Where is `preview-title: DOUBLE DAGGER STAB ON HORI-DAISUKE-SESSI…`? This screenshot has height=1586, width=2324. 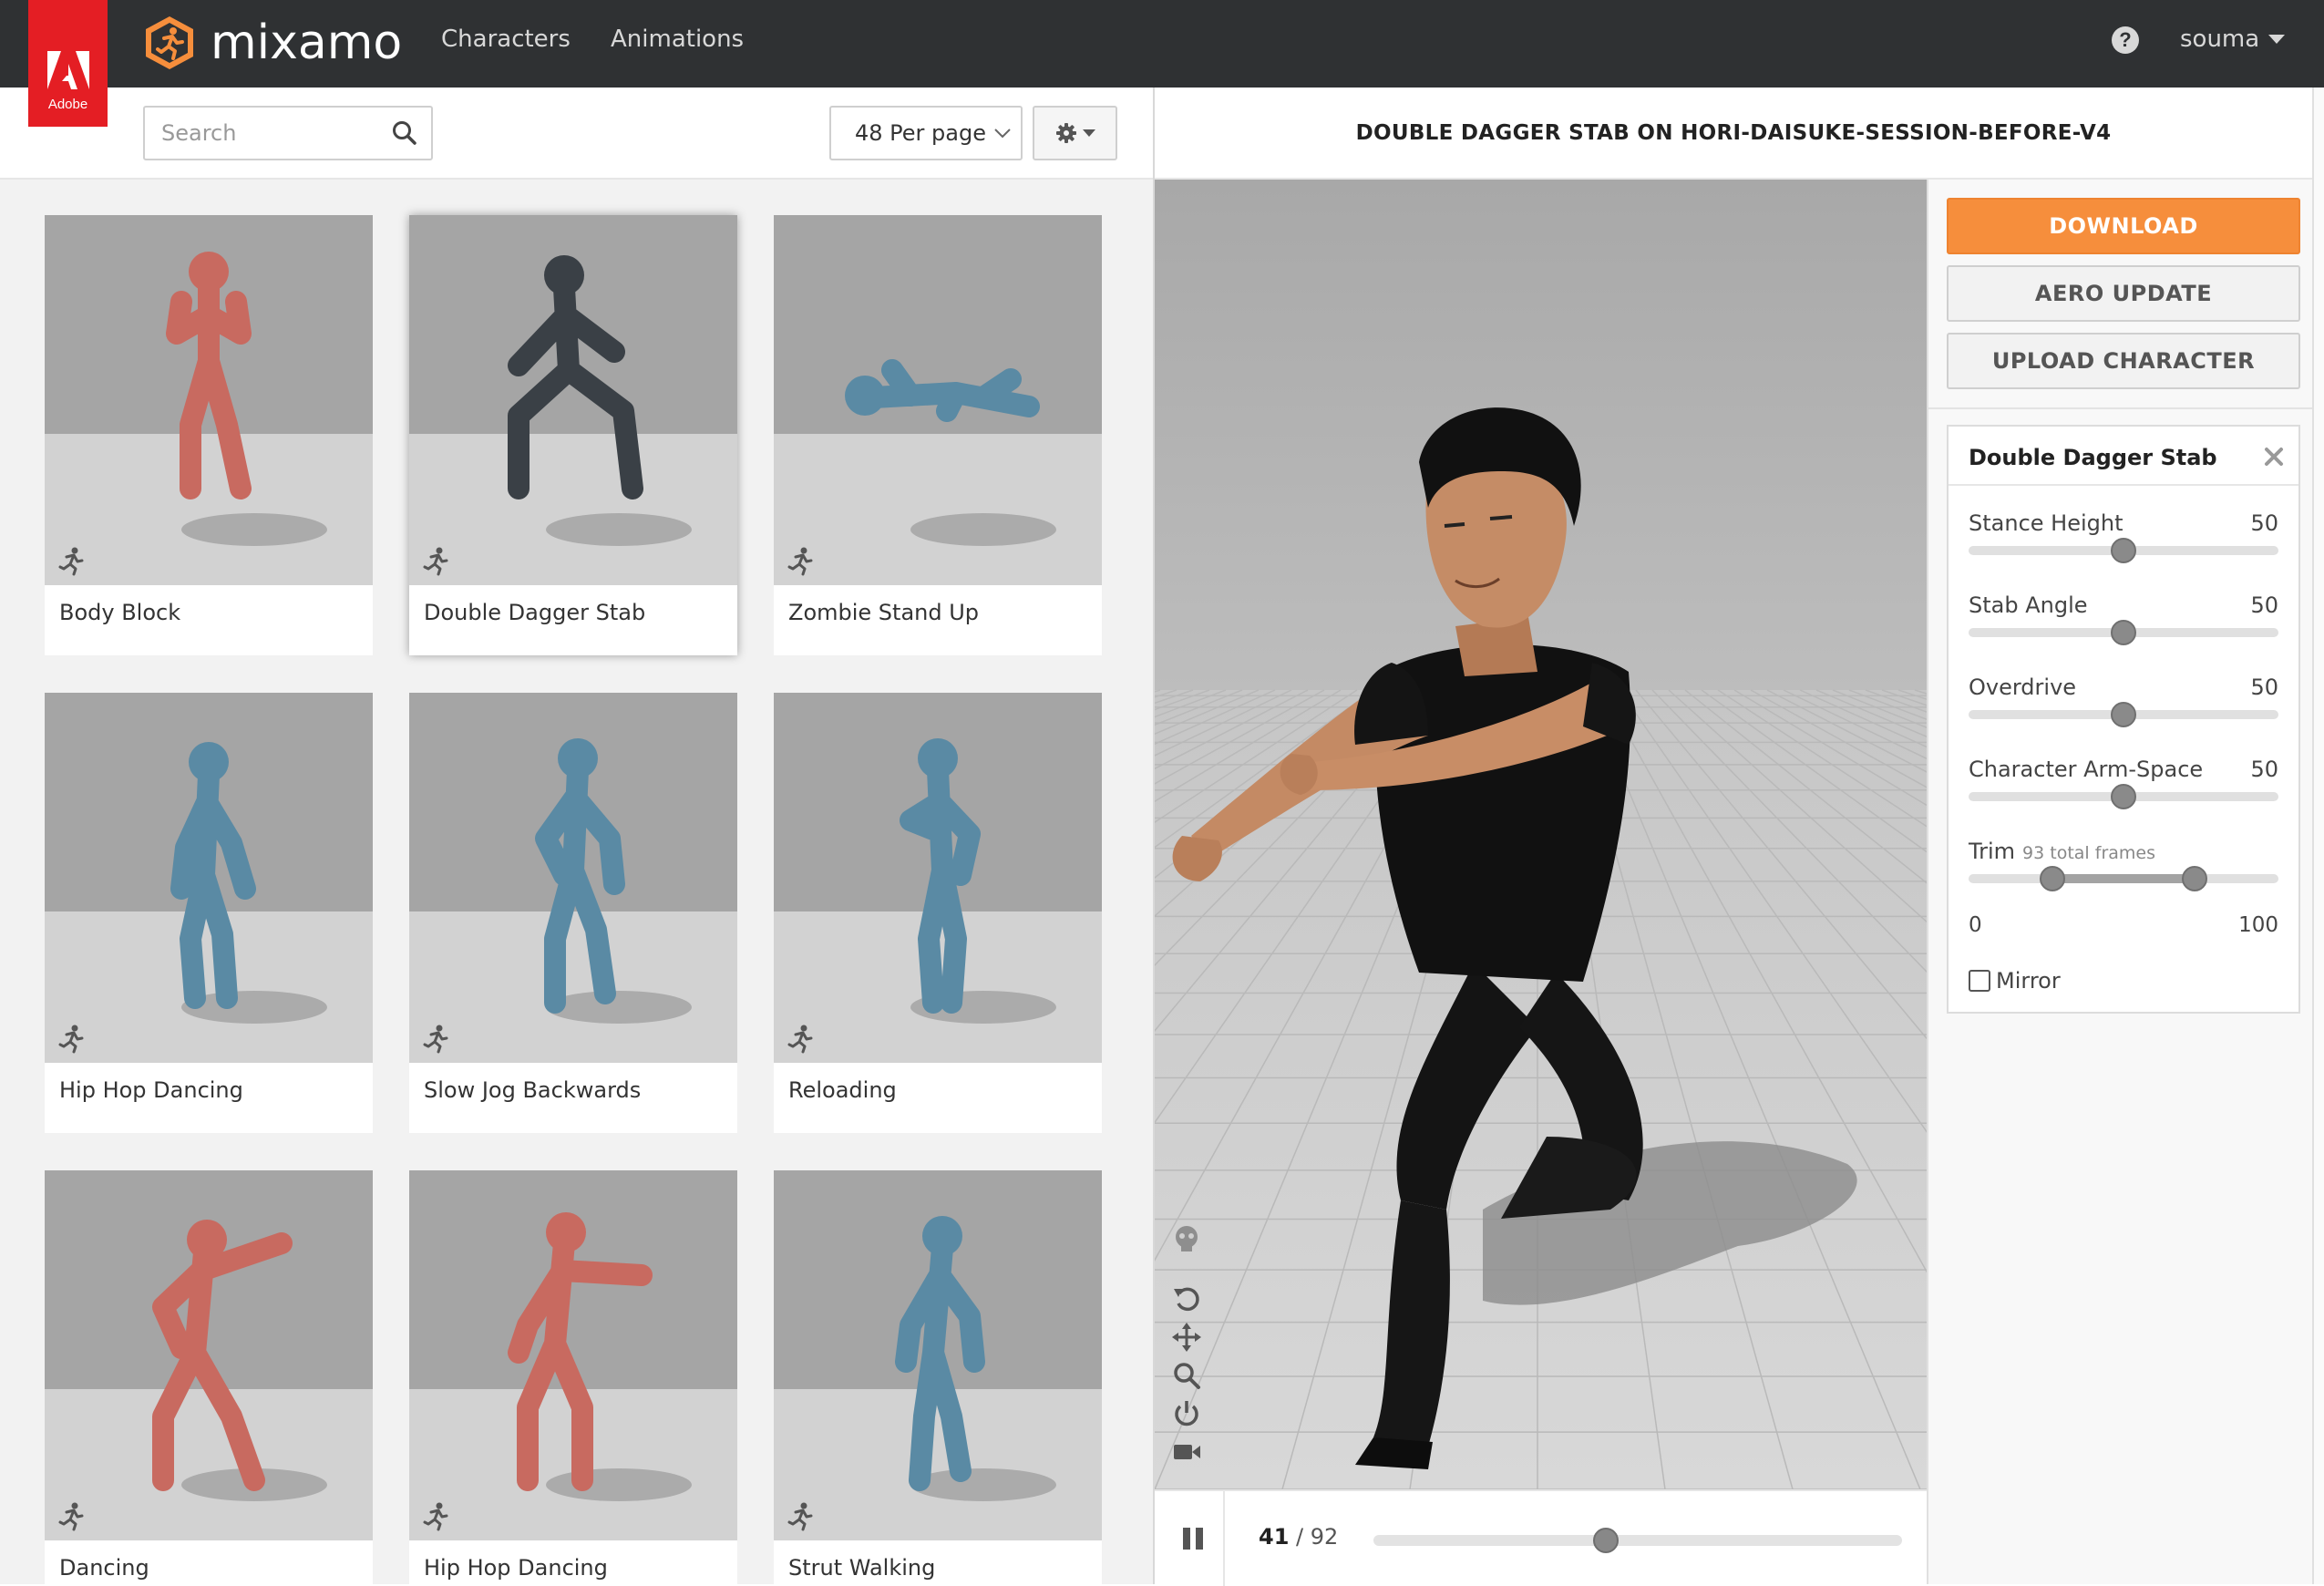 preview-title: DOUBLE DAGGER STAB ON HORI-DAISUKE-SESSI… is located at coordinates (1733, 132).